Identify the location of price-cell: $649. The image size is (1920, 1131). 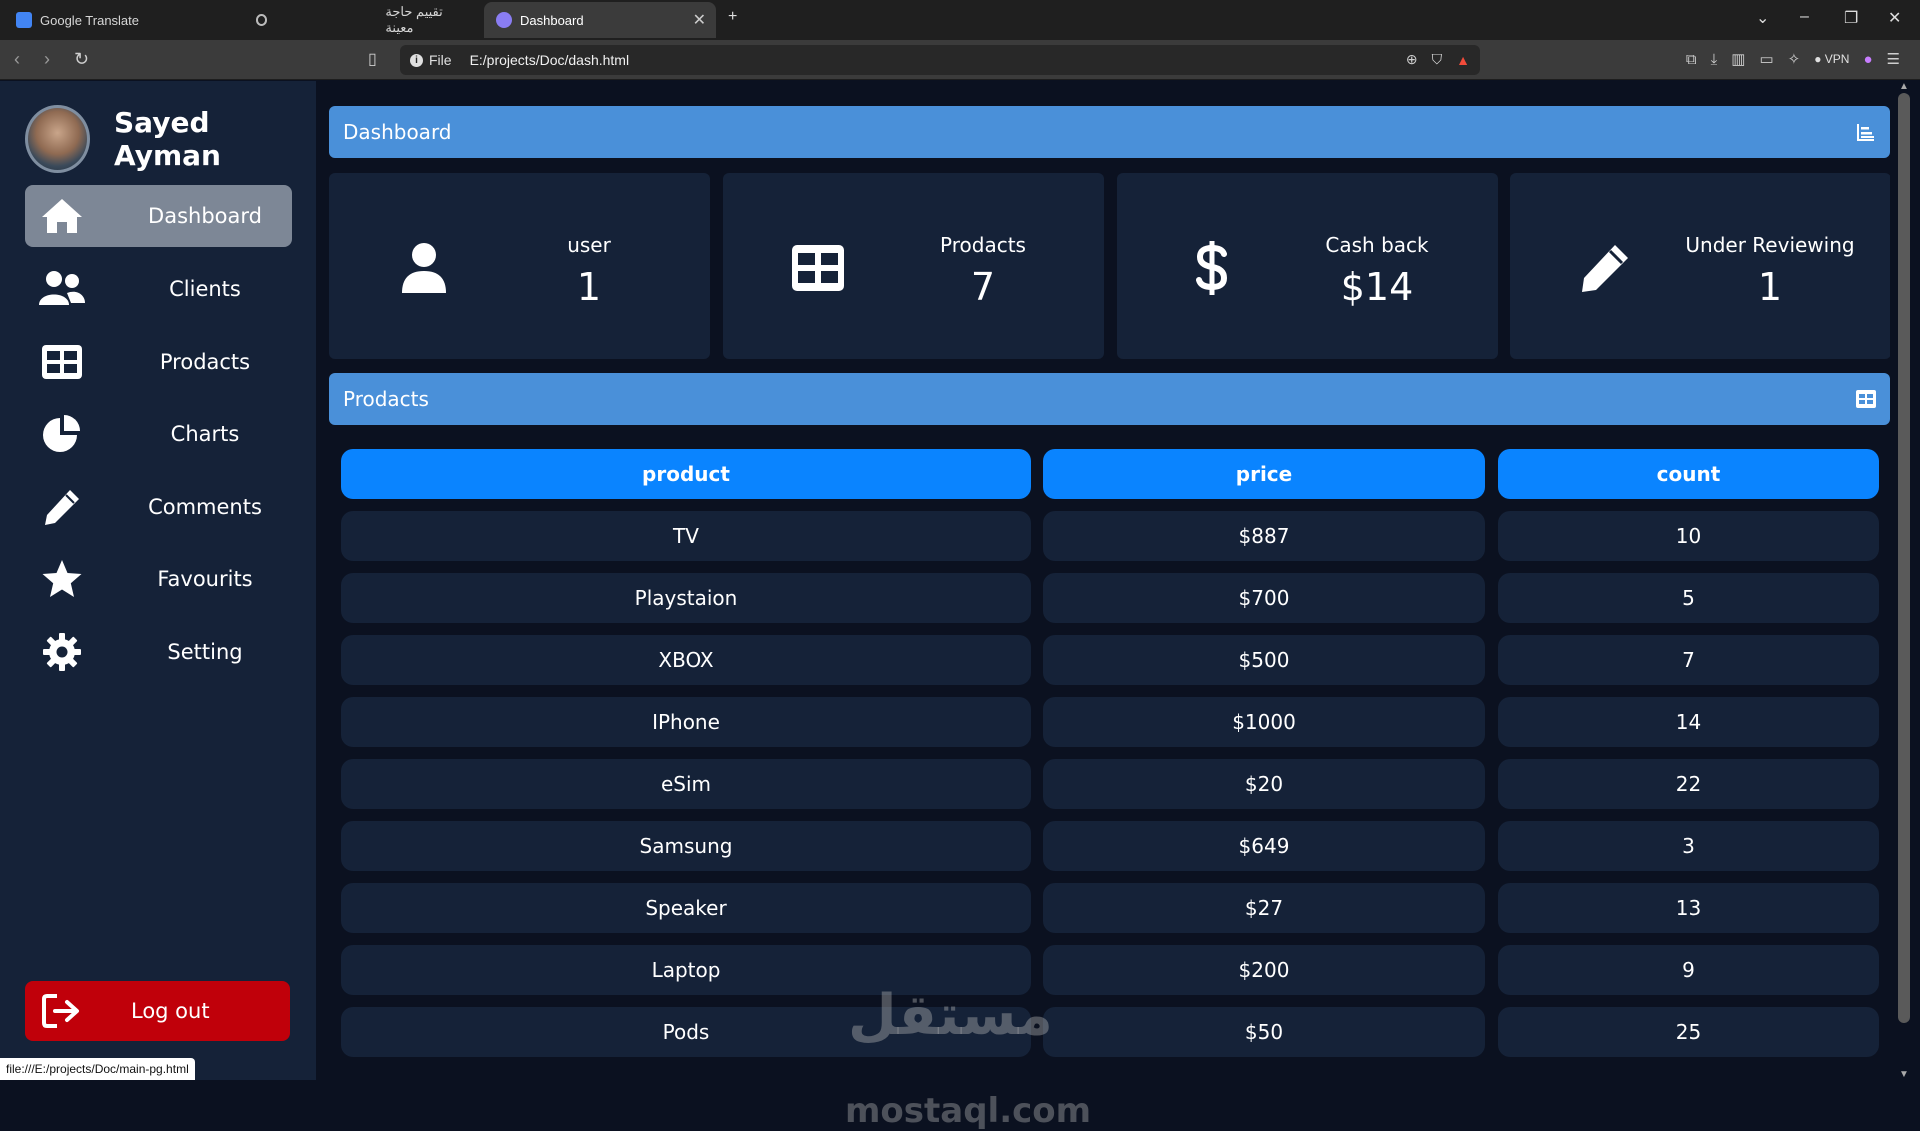
(1264, 846).